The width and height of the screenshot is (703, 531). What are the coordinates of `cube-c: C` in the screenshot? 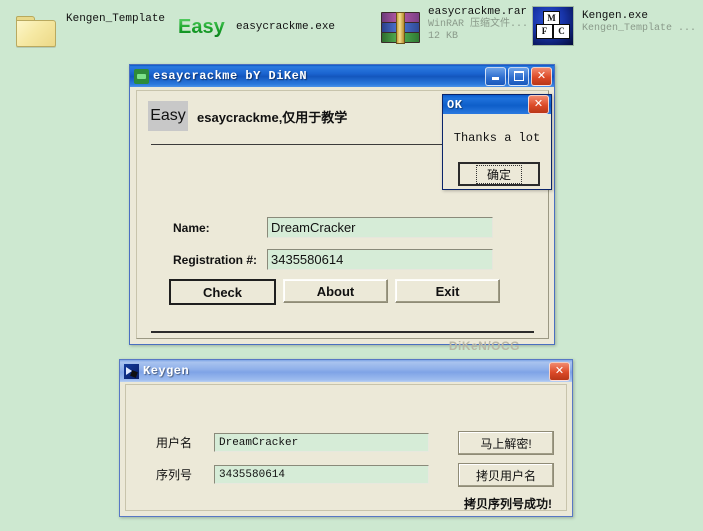 It's located at (561, 31).